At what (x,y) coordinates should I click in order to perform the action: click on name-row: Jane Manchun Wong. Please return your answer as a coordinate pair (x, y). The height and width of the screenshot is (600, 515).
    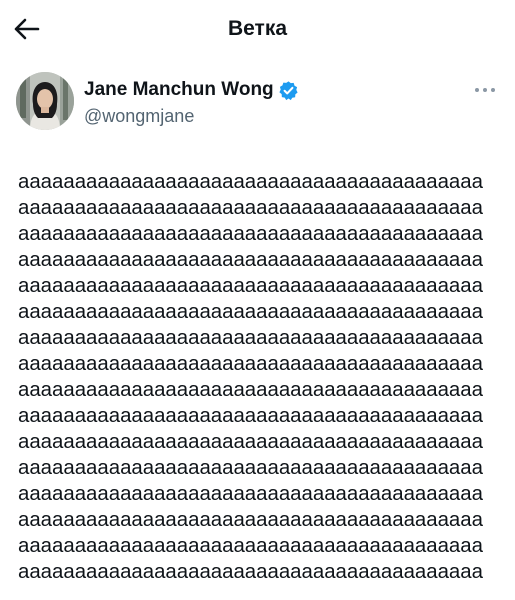
    Looking at the image, I should click on (191, 90).